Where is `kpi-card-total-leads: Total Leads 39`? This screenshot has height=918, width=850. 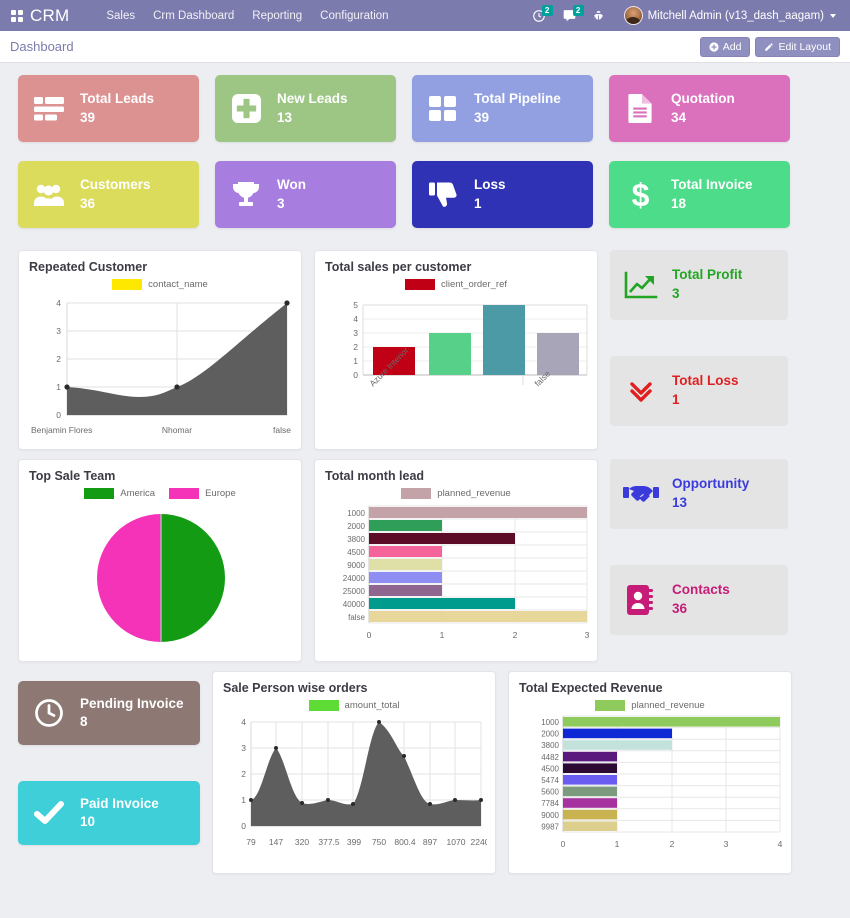
kpi-card-total-leads: Total Leads 39 is located at coordinates (108, 108).